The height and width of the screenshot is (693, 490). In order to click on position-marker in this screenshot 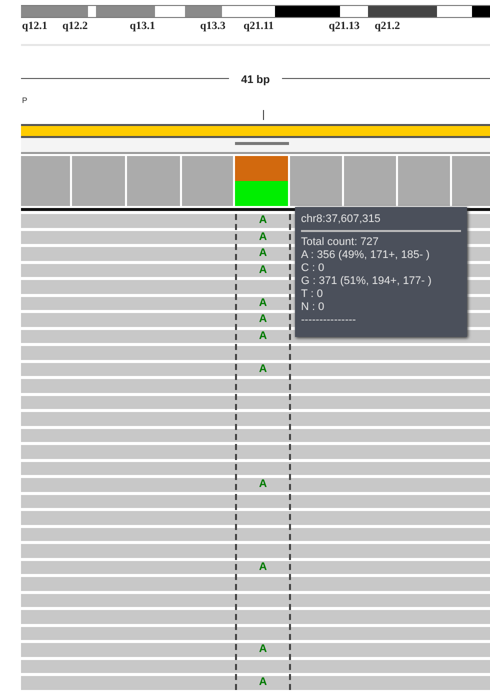, I will do `click(262, 143)`.